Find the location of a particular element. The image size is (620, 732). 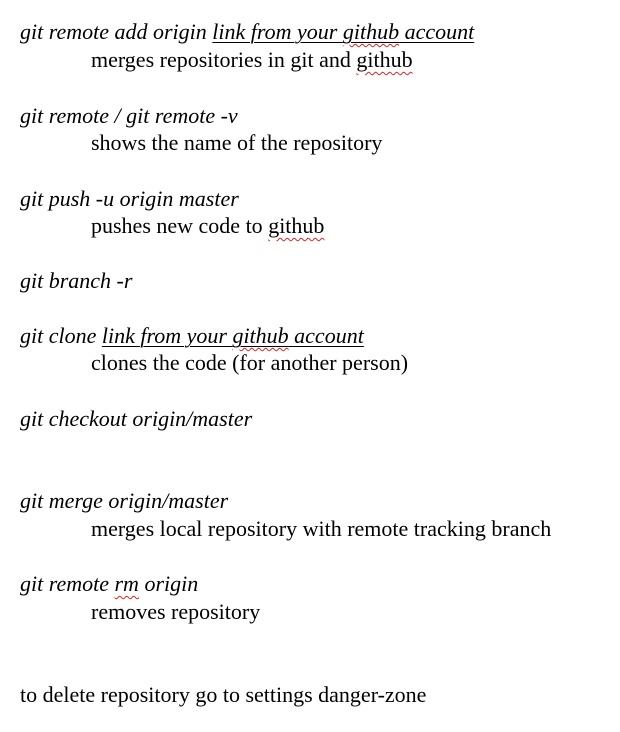

spellcheck-word: rm is located at coordinates (126, 583).